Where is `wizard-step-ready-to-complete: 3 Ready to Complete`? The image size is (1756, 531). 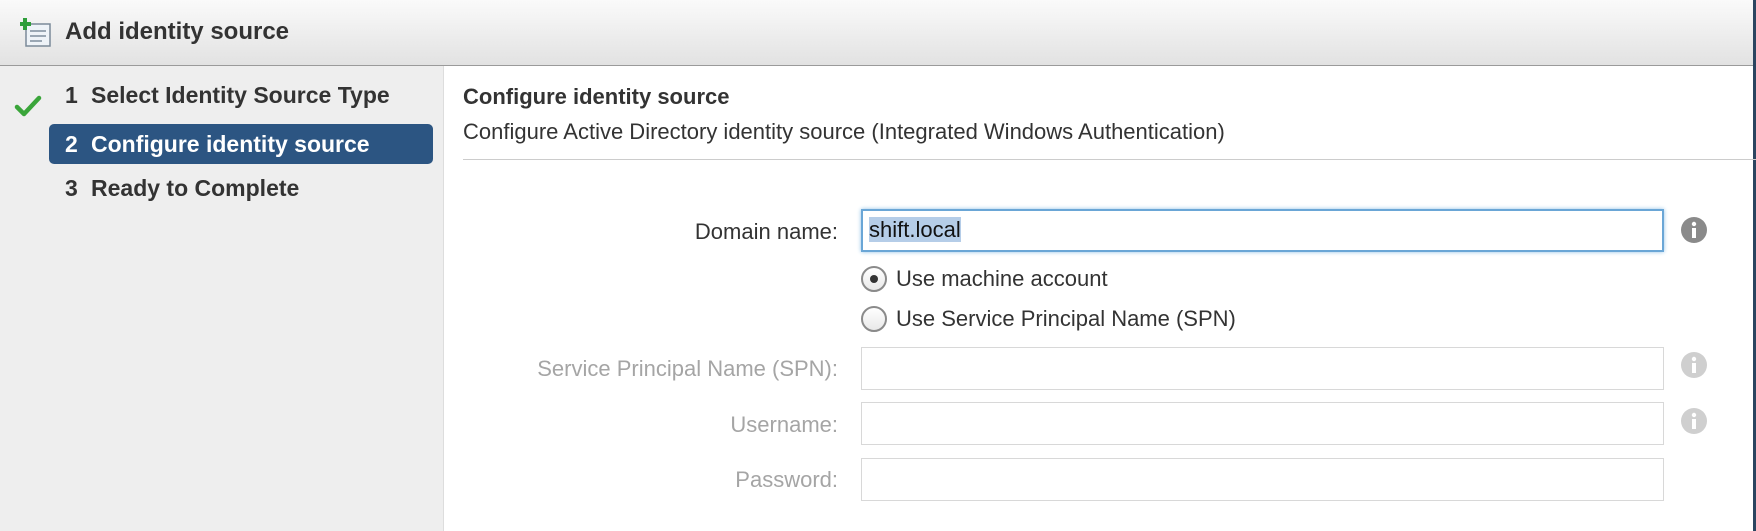
wizard-step-ready-to-complete: 3 Ready to Complete is located at coordinates (241, 188).